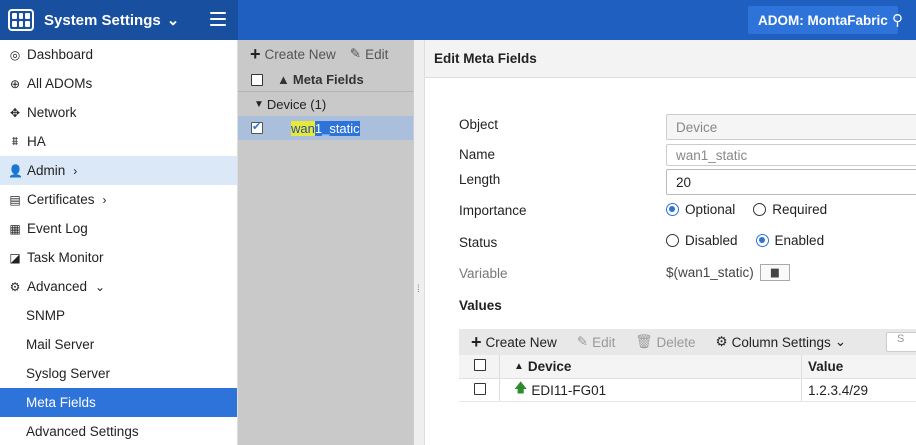 Image resolution: width=916 pixels, height=445 pixels. What do you see at coordinates (676, 342) in the screenshot?
I see `delete-label: Delete` at bounding box center [676, 342].